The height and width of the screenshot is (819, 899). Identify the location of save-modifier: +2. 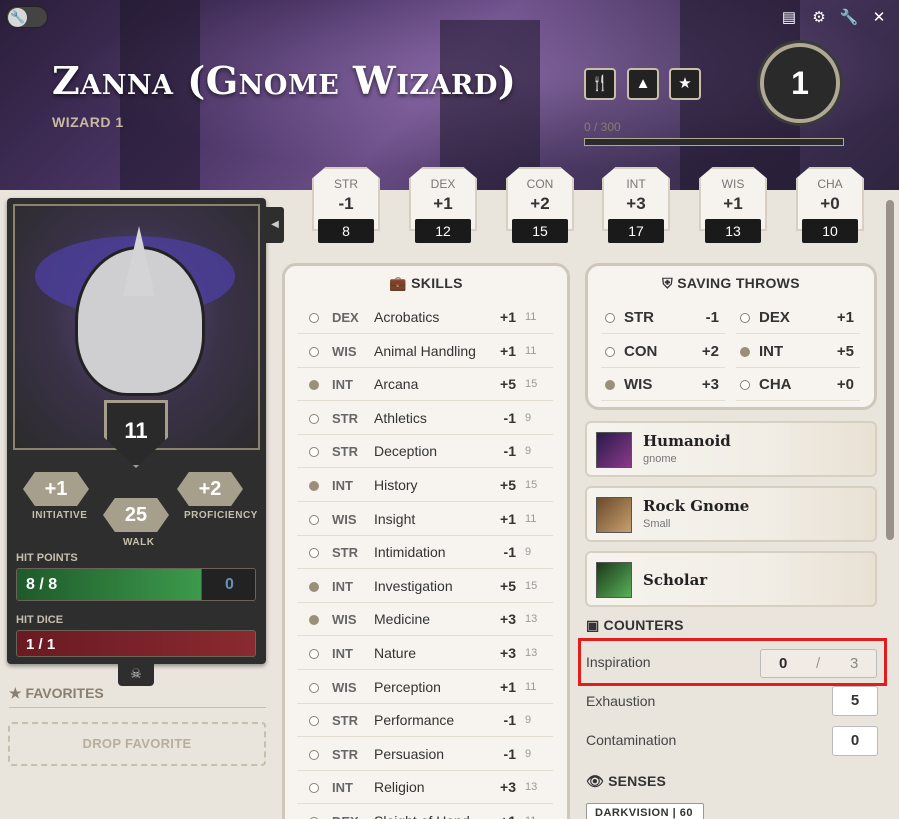
(703, 351).